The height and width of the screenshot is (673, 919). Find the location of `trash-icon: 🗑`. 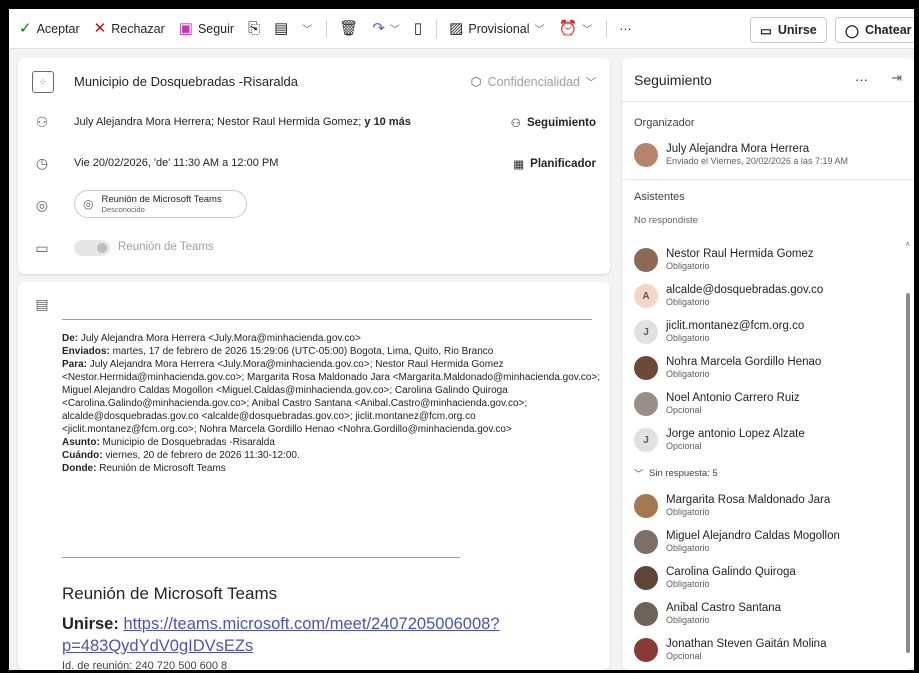

trash-icon: 🗑 is located at coordinates (349, 28).